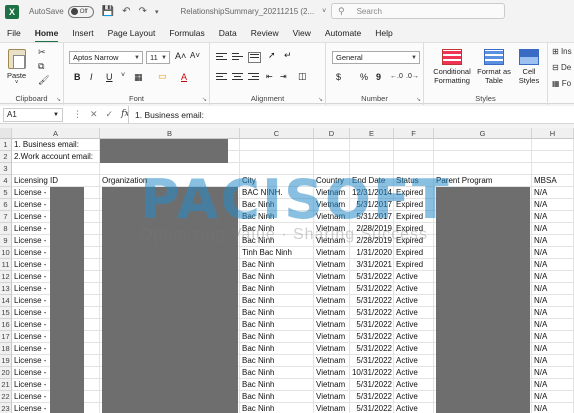 The width and height of the screenshot is (574, 413). I want to click on row-header-5: 5, so click(6, 193).